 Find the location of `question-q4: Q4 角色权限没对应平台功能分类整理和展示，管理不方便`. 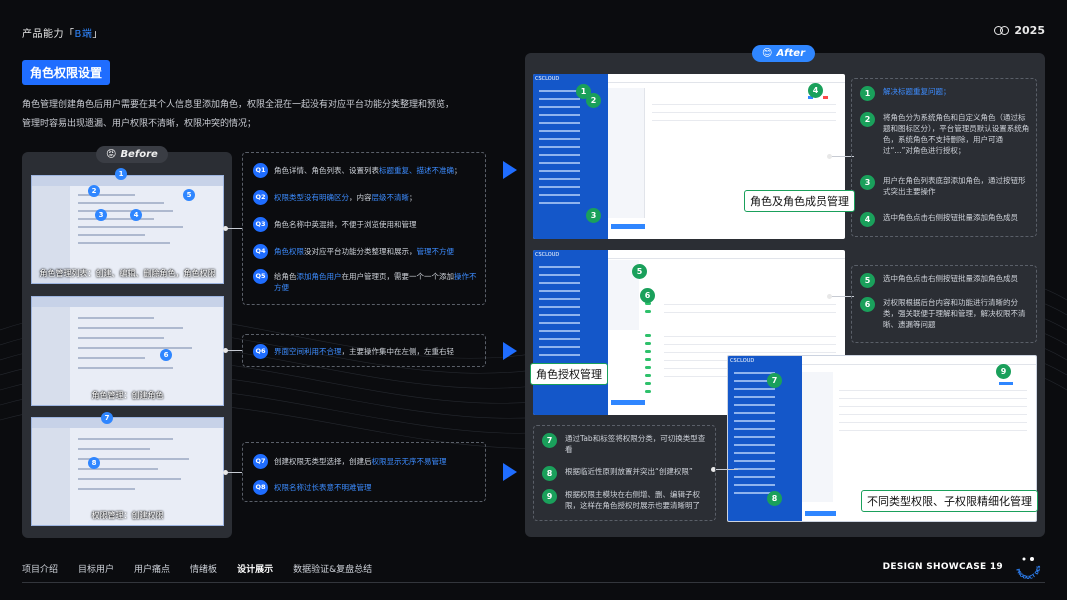

question-q4: Q4 角色权限没对应平台功能分类整理和展示，管理不方便 is located at coordinates (353, 251).